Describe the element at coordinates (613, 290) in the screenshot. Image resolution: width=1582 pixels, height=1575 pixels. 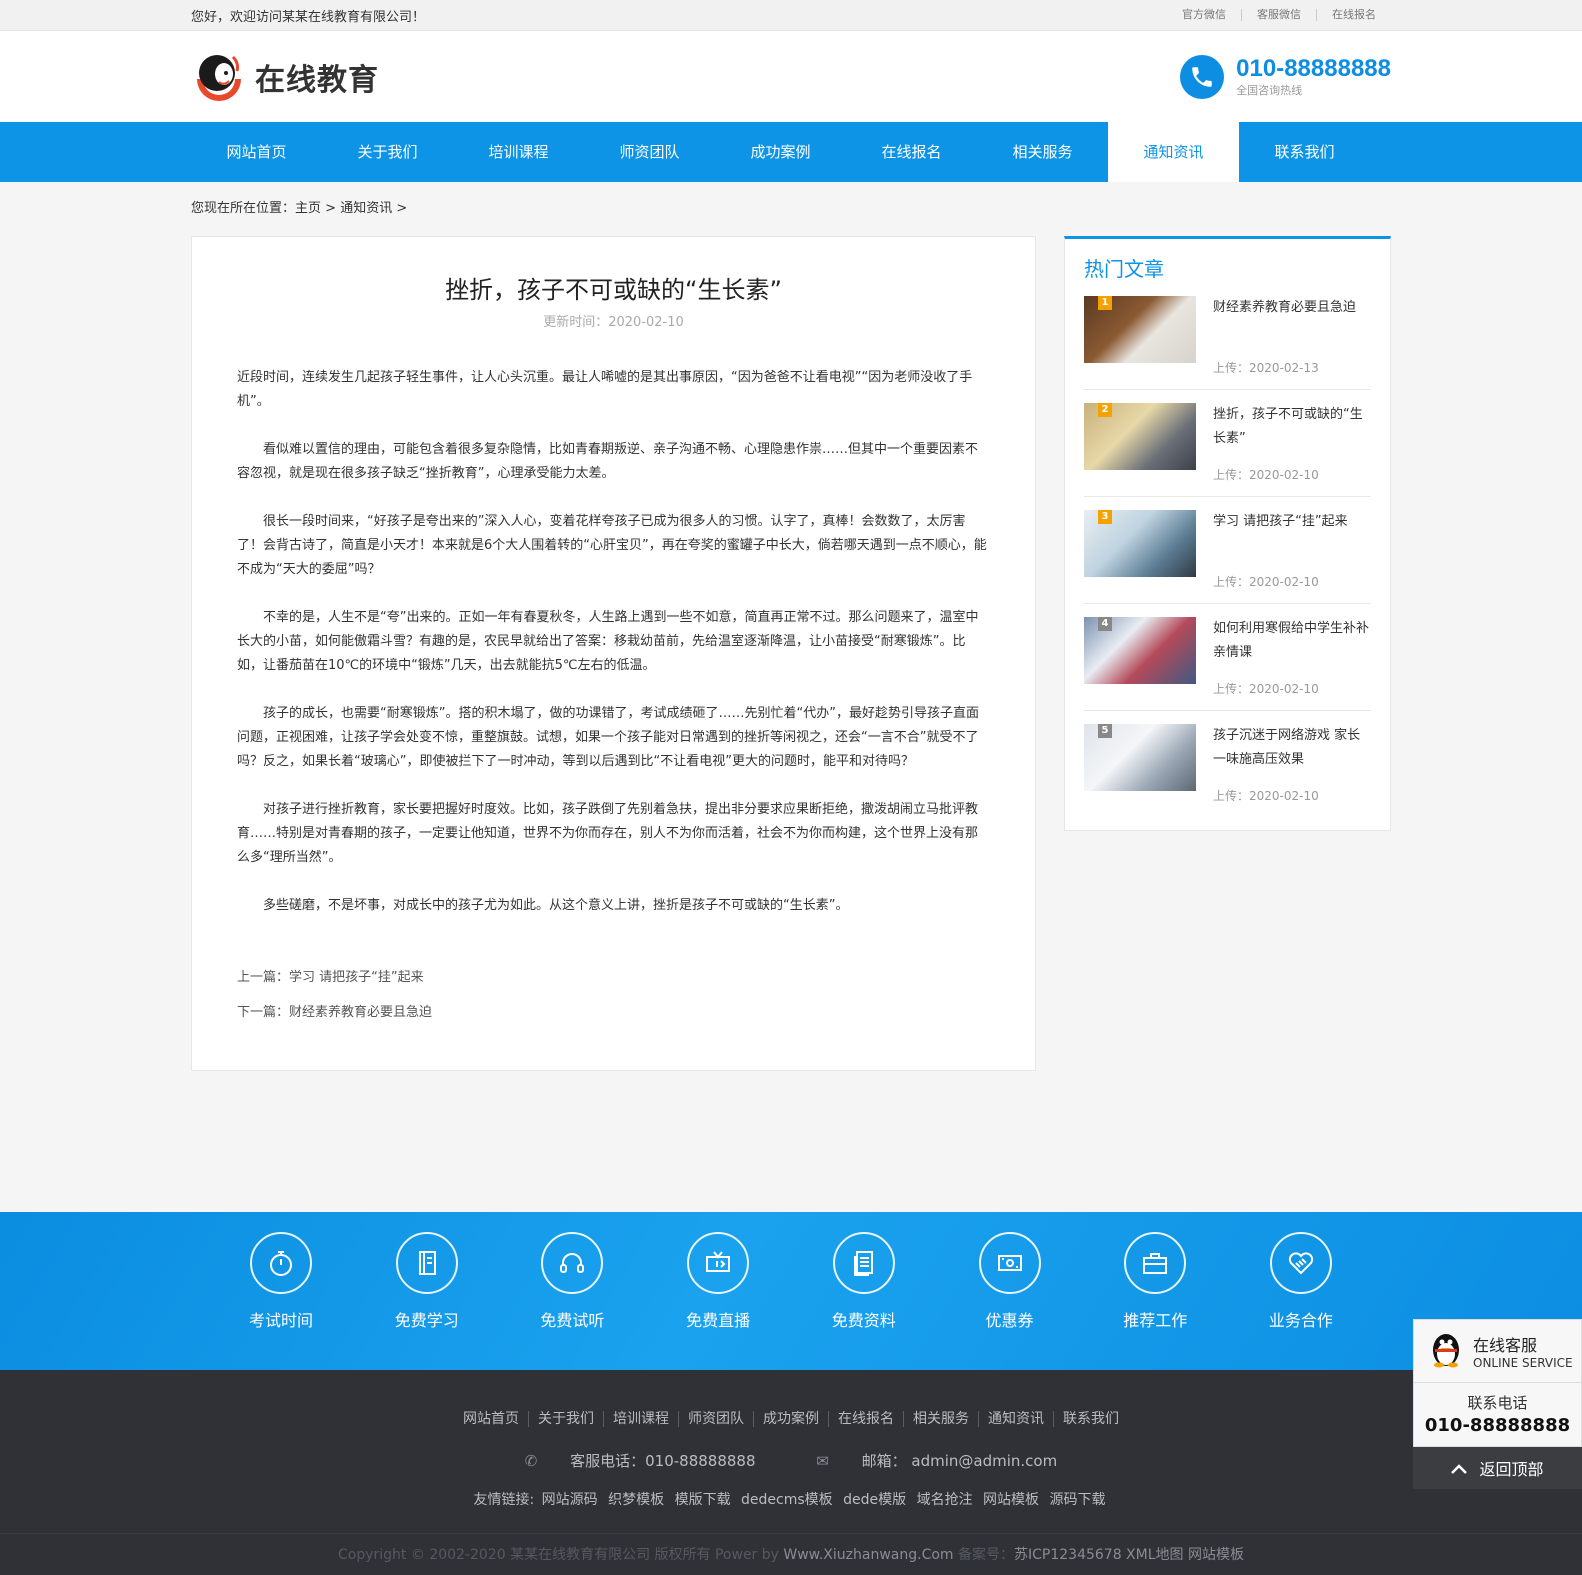
I see `article-title: 挫折，孩子不可或缺的“生长素”` at that location.